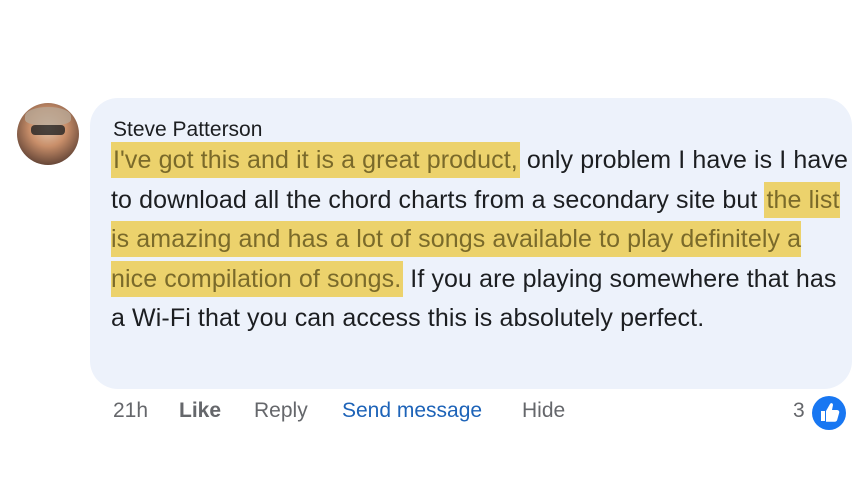 The image size is (866, 487). What do you see at coordinates (799, 410) in the screenshot?
I see `reaction-count: 3` at bounding box center [799, 410].